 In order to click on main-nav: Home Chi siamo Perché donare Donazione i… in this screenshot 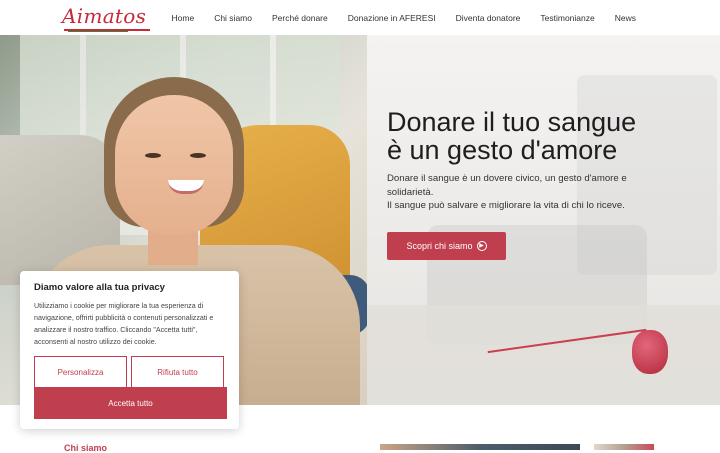, I will do `click(404, 17)`.